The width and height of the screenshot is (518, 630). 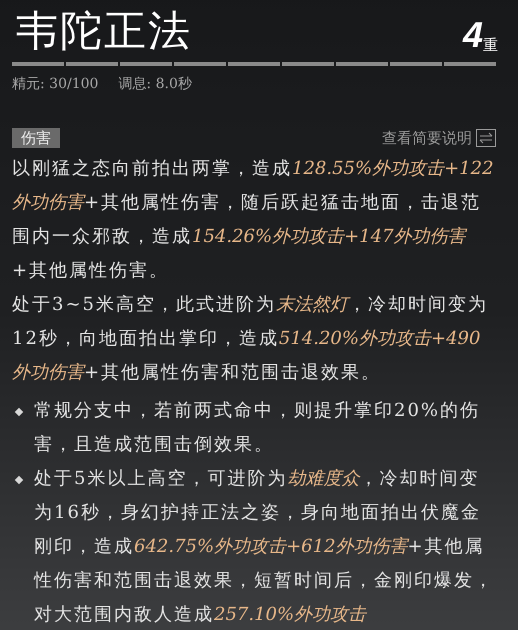 What do you see at coordinates (486, 138) in the screenshot?
I see `toggle-icon` at bounding box center [486, 138].